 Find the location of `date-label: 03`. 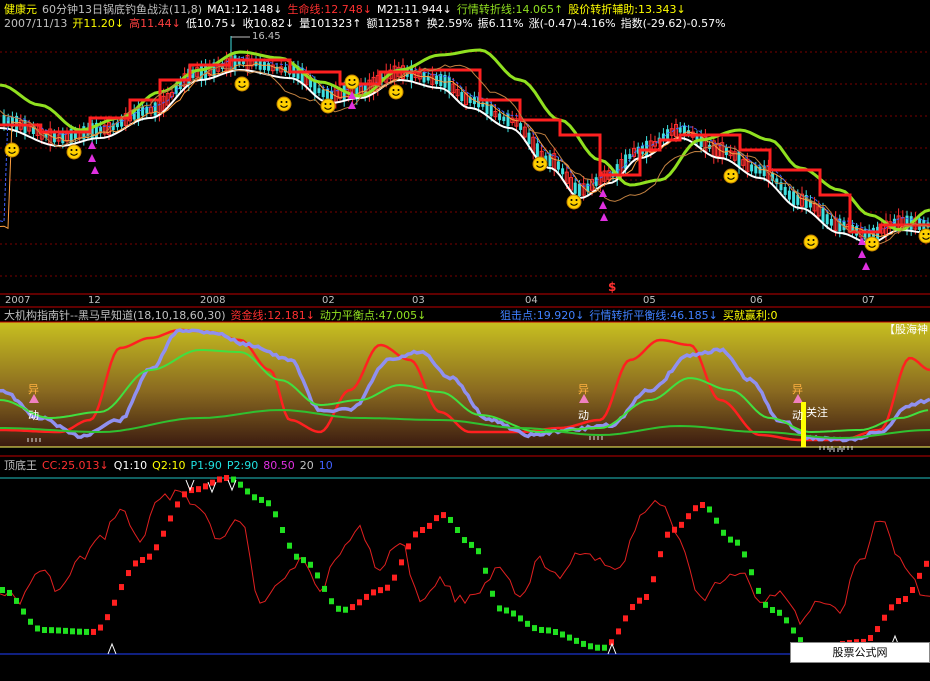

date-label: 03 is located at coordinates (418, 300).